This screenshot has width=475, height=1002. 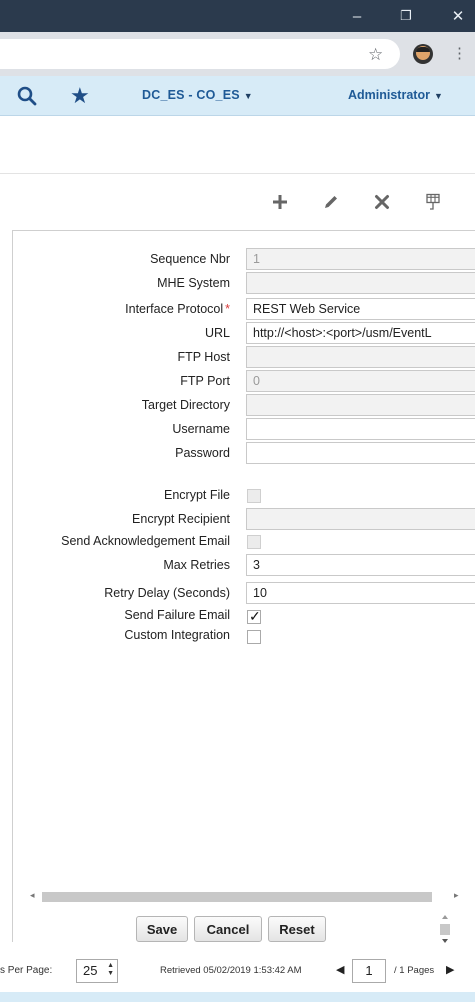 What do you see at coordinates (254, 542) in the screenshot?
I see `send-ack-email-checkbox` at bounding box center [254, 542].